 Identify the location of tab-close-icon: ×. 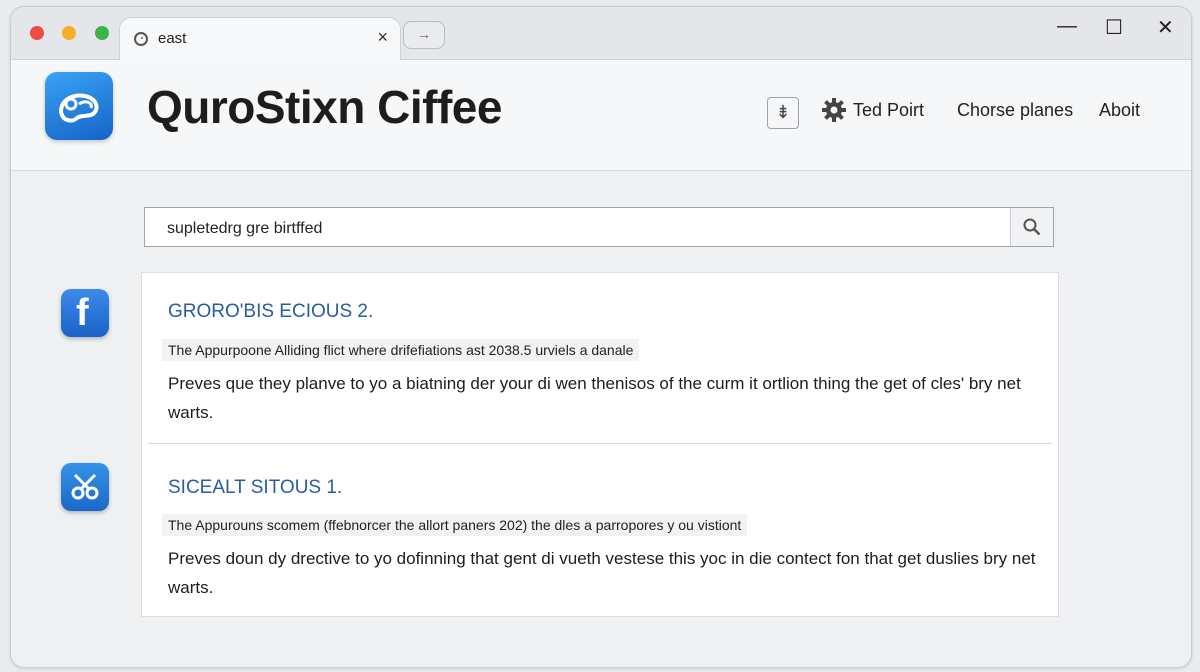
(382, 37).